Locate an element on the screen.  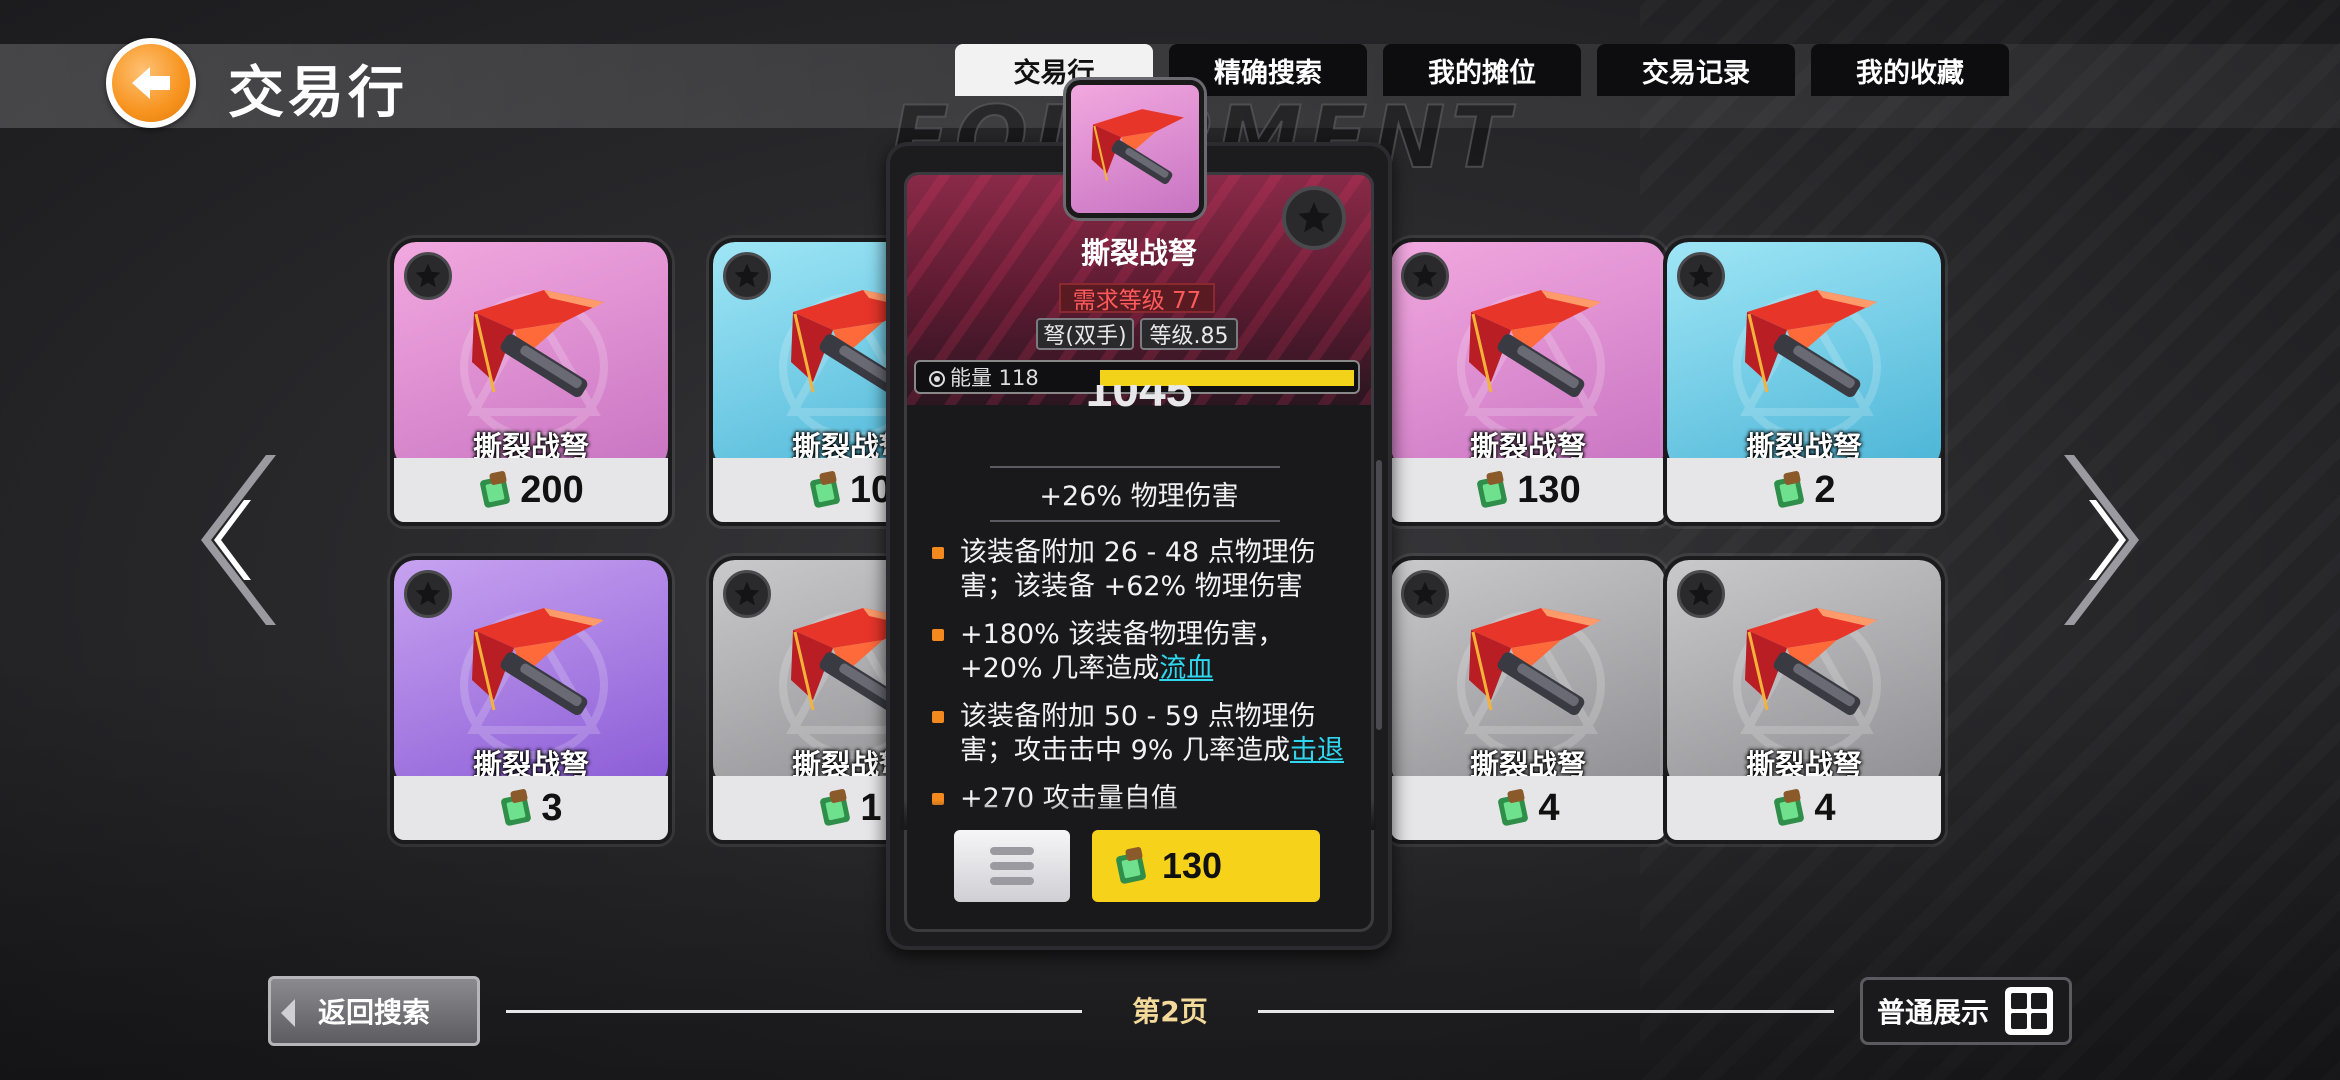
keyword-link: 流血 is located at coordinates (1186, 668).